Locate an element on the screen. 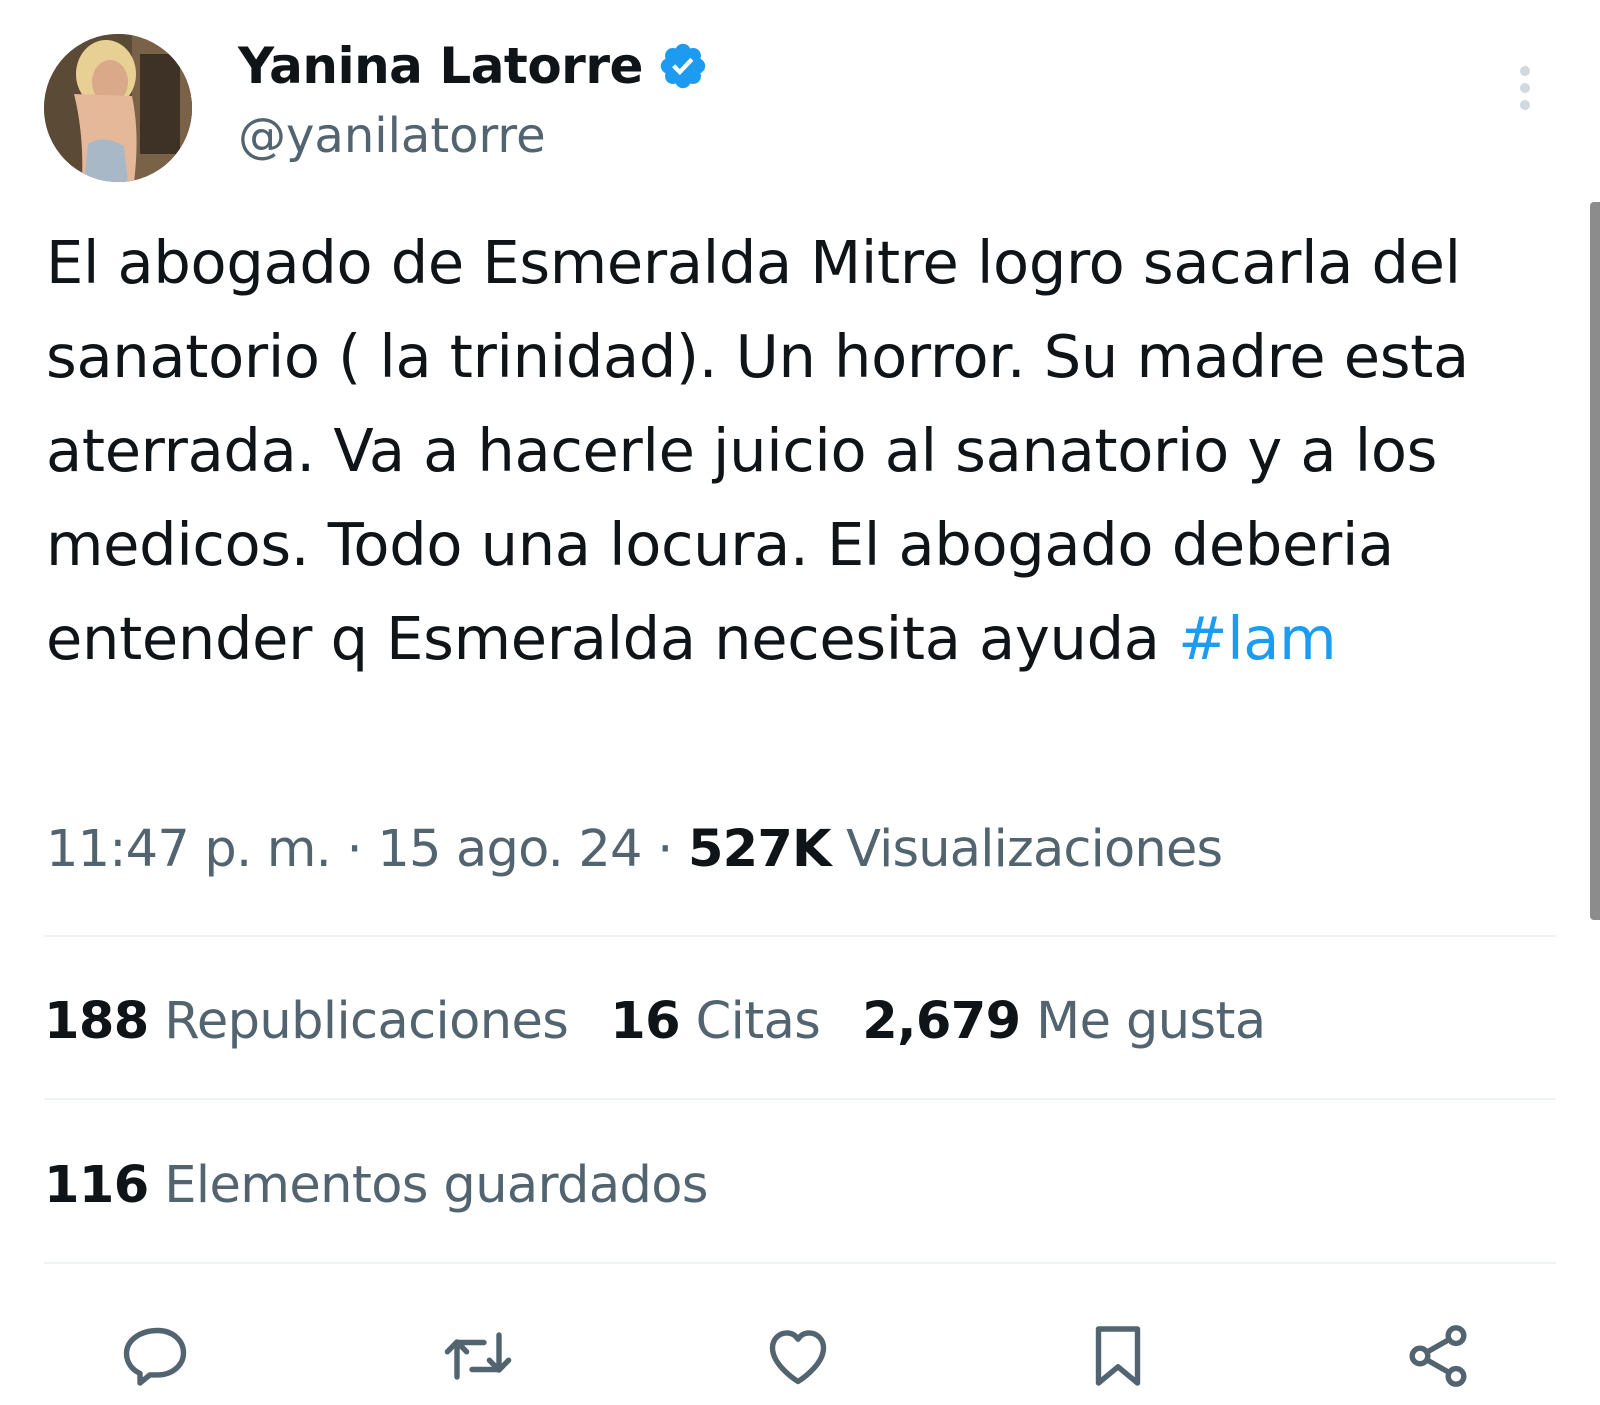  reposts-stat: 188 Republicaciones is located at coordinates (306, 1021).